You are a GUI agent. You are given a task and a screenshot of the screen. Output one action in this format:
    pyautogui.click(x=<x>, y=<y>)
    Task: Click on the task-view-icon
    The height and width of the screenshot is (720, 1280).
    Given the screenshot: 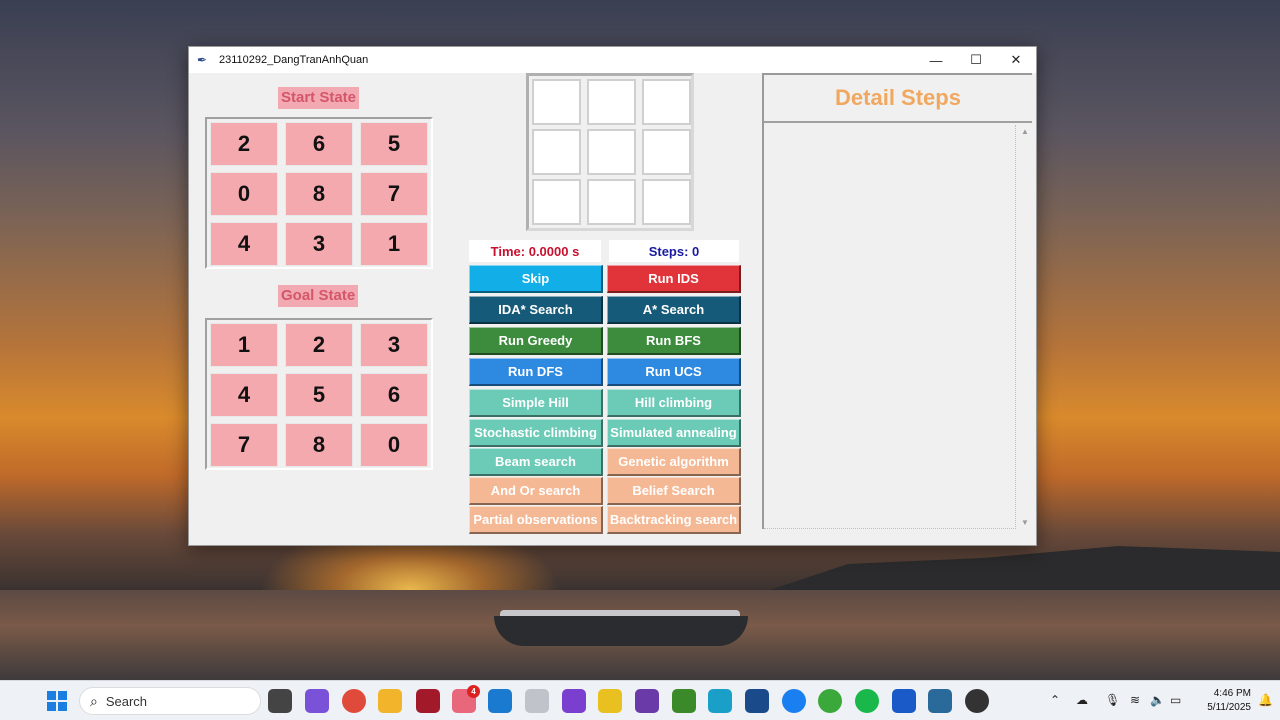 What is the action you would take?
    pyautogui.click(x=280, y=701)
    